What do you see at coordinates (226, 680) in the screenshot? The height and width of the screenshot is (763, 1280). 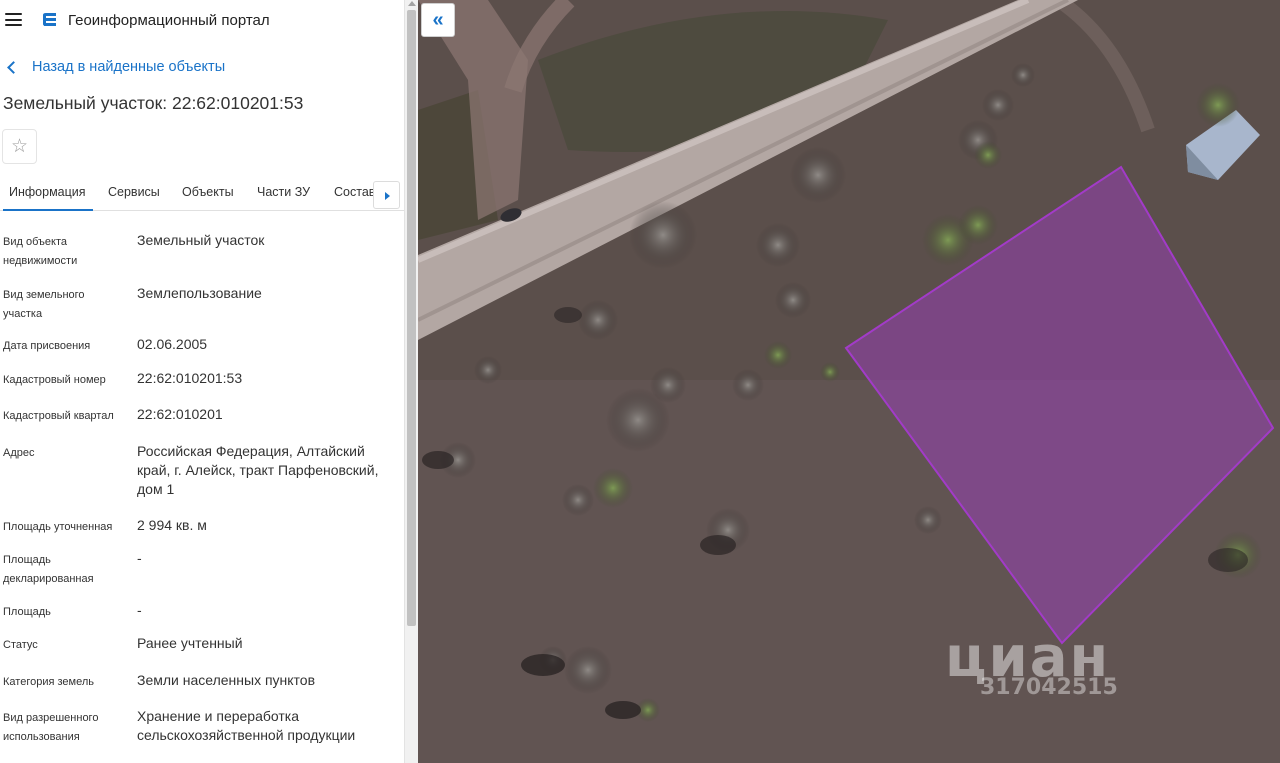 I see `info-value: Земли населенных пунктов` at bounding box center [226, 680].